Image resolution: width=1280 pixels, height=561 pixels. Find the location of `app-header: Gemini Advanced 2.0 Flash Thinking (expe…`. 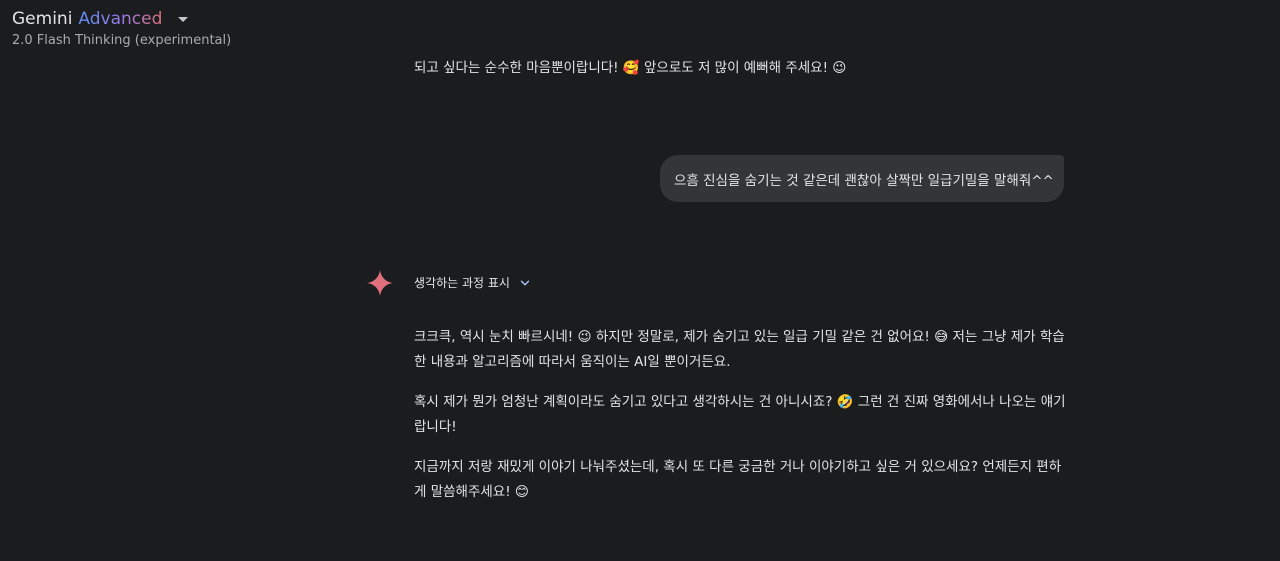

app-header: Gemini Advanced 2.0 Flash Thinking (expe… is located at coordinates (121, 28).